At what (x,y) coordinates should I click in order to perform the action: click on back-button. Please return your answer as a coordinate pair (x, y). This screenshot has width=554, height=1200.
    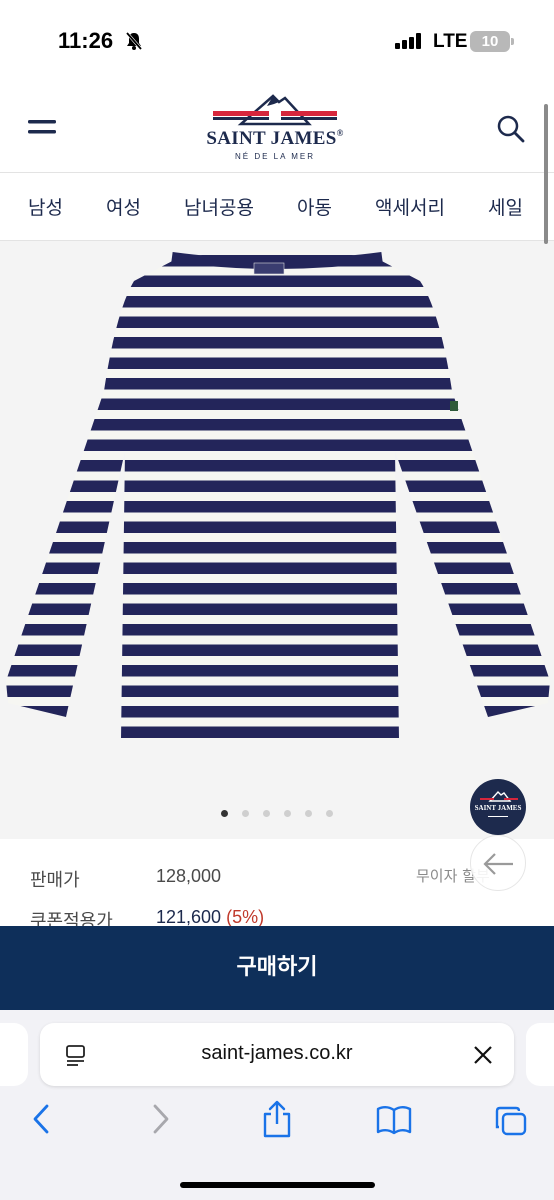
    Looking at the image, I should click on (498, 863).